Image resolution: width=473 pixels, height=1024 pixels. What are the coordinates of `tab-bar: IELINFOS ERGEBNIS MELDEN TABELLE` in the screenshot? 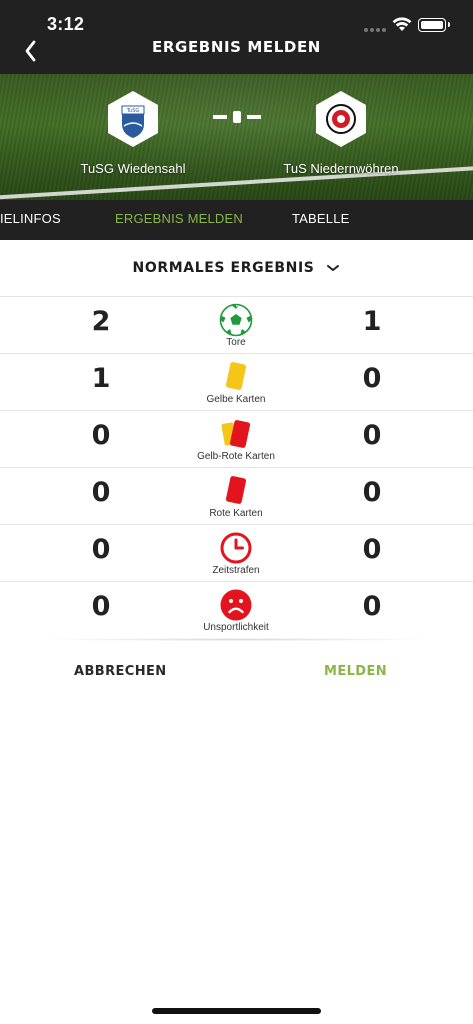 It's located at (236, 220).